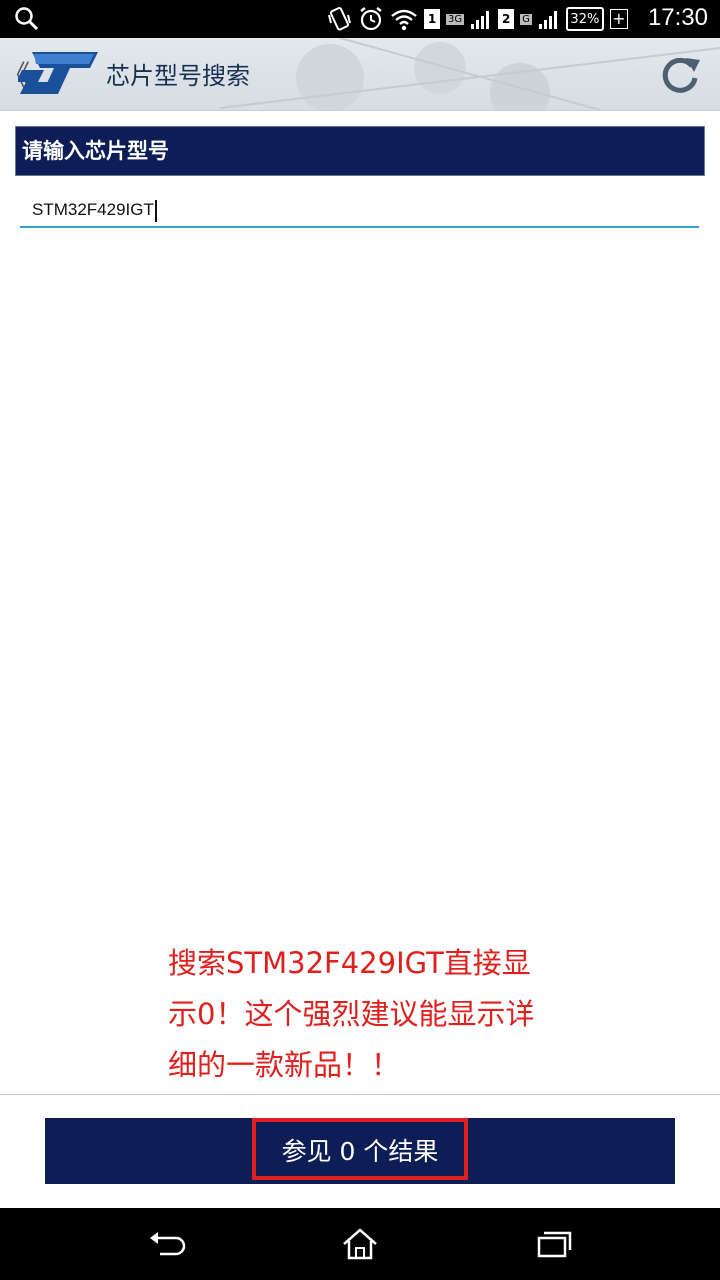 The height and width of the screenshot is (1280, 720). Describe the element at coordinates (178, 76) in the screenshot. I see `page-title: 芯片型号搜索` at that location.